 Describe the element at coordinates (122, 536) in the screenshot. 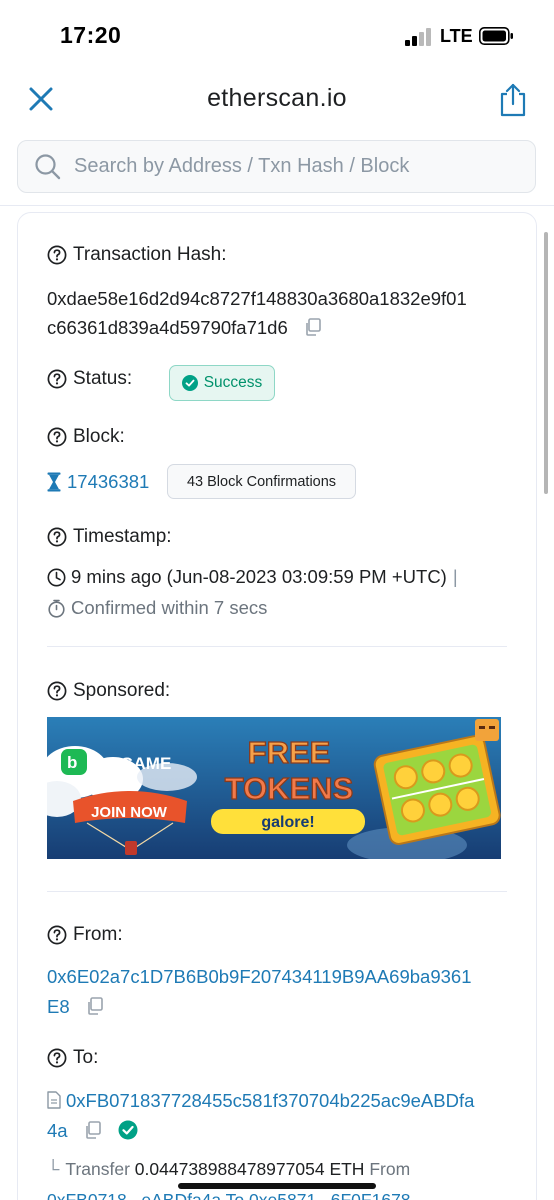

I see `timestamp-label-text: Timestamp:` at that location.